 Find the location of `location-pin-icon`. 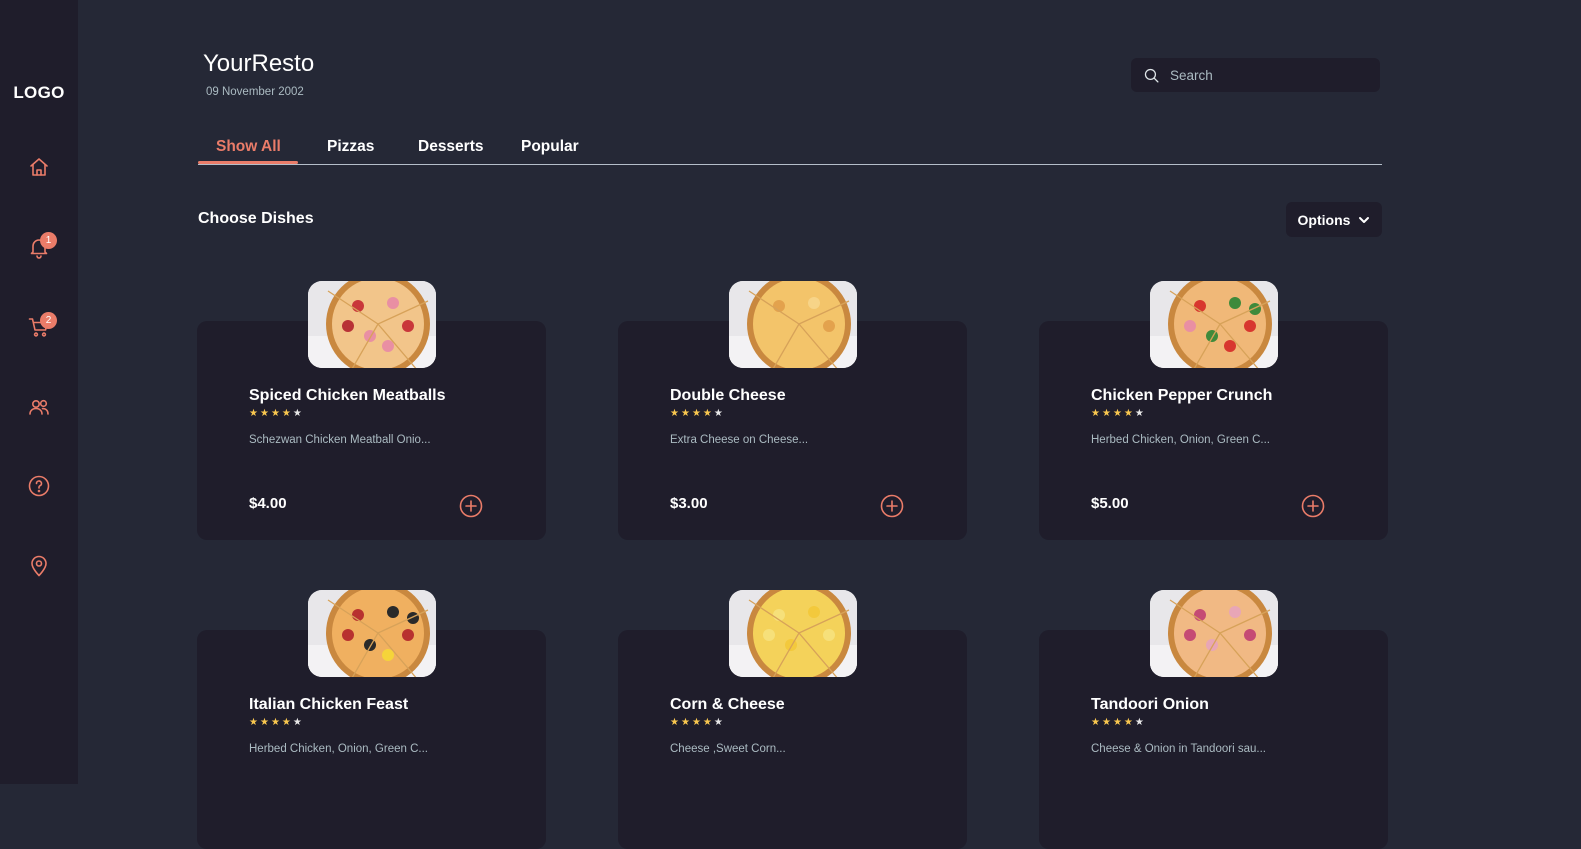

location-pin-icon is located at coordinates (39, 566).